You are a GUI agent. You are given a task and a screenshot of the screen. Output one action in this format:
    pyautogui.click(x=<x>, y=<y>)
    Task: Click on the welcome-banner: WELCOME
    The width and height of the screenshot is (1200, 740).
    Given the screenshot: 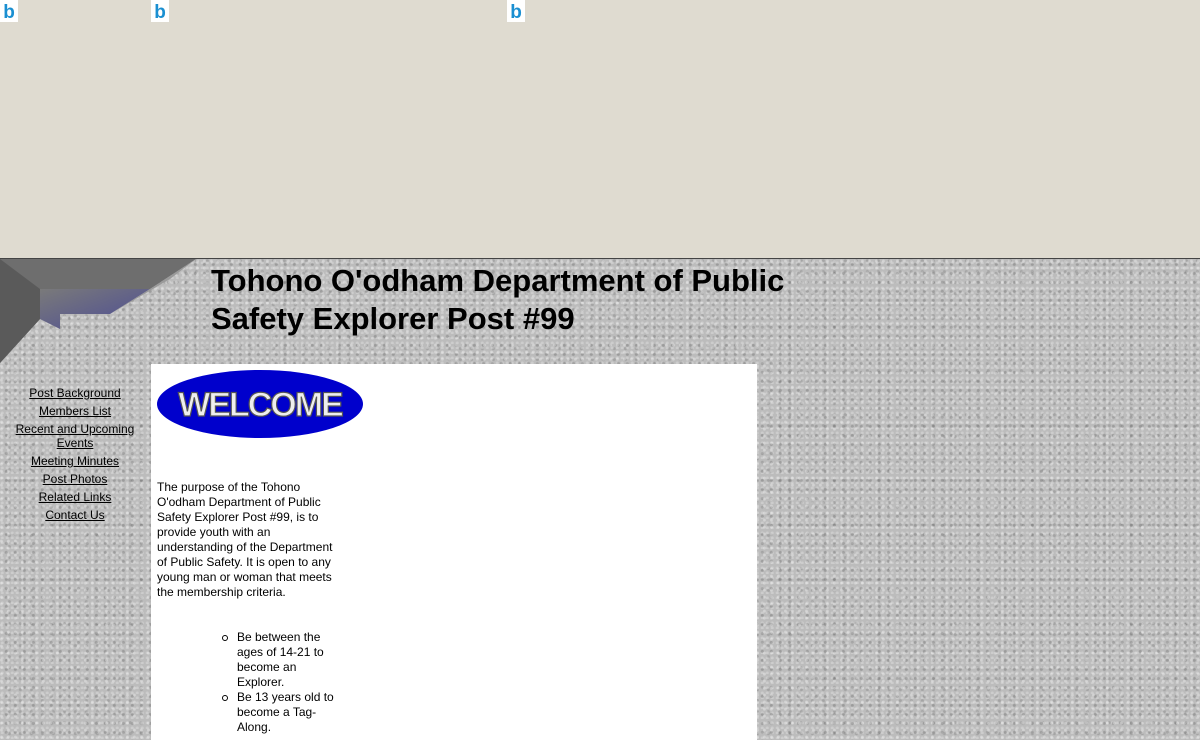 What is the action you would take?
    pyautogui.click(x=260, y=404)
    